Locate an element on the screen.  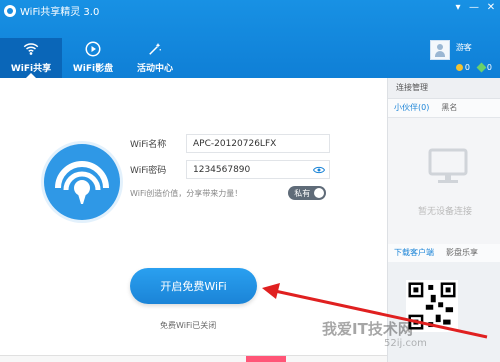
connection-header: 连接管理 is located at coordinates (444, 88).